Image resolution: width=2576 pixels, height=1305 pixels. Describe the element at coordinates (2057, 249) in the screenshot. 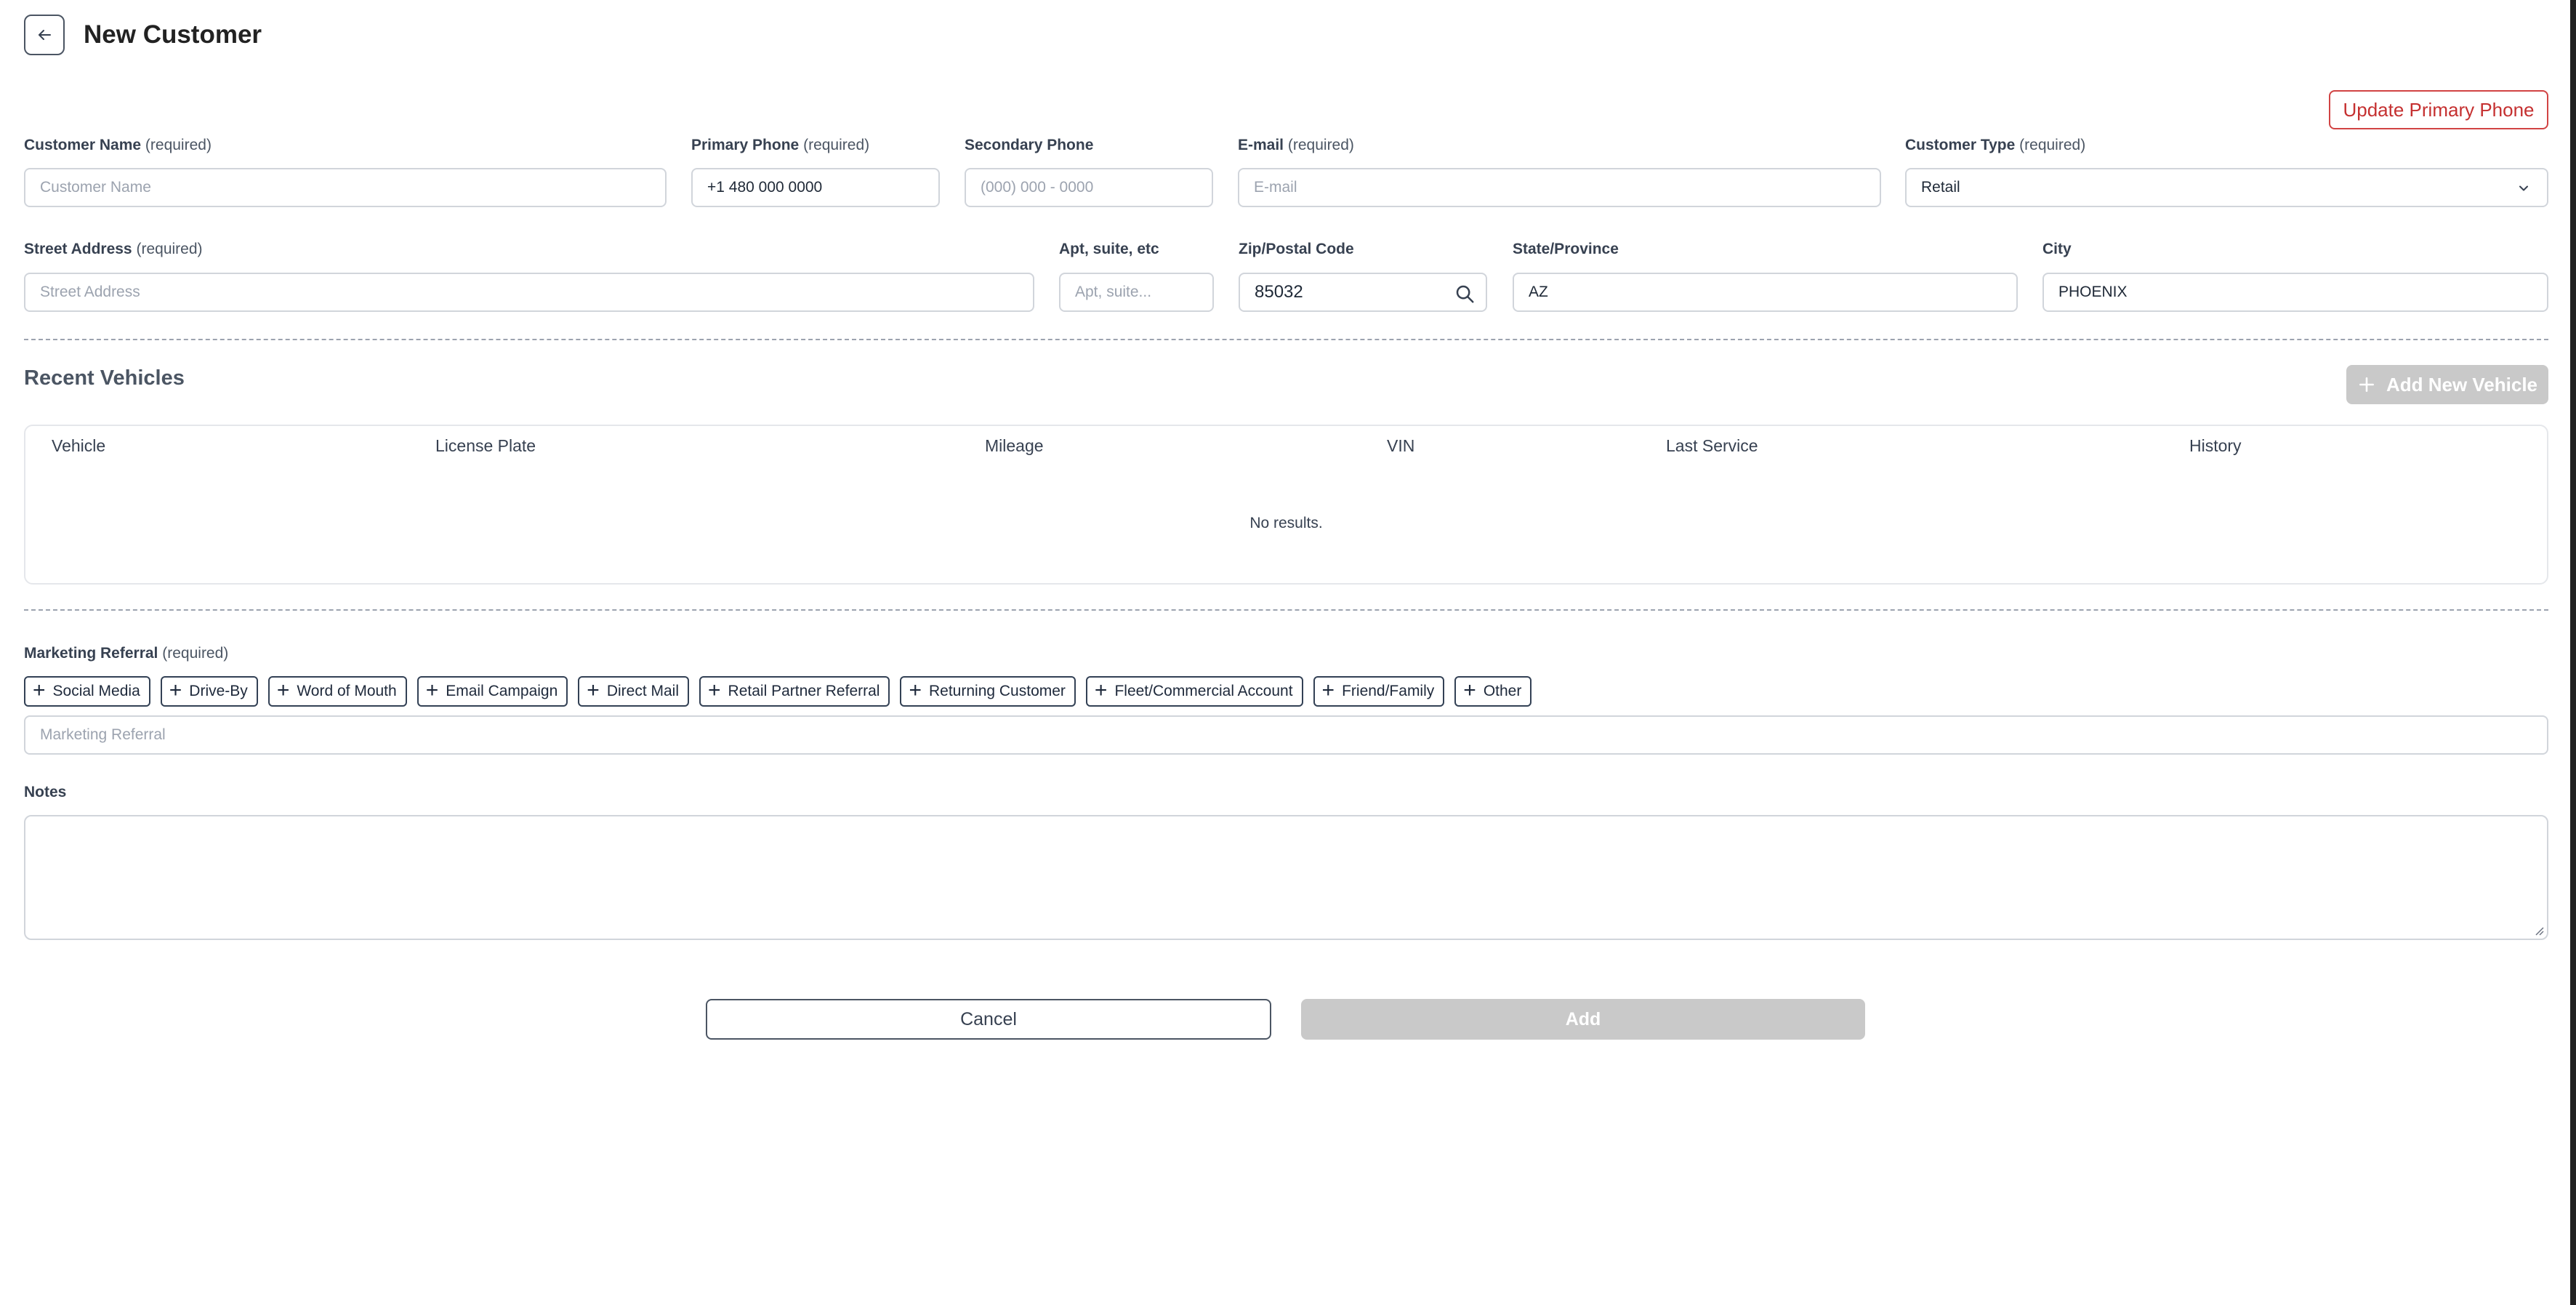

I see `city-label: City` at that location.